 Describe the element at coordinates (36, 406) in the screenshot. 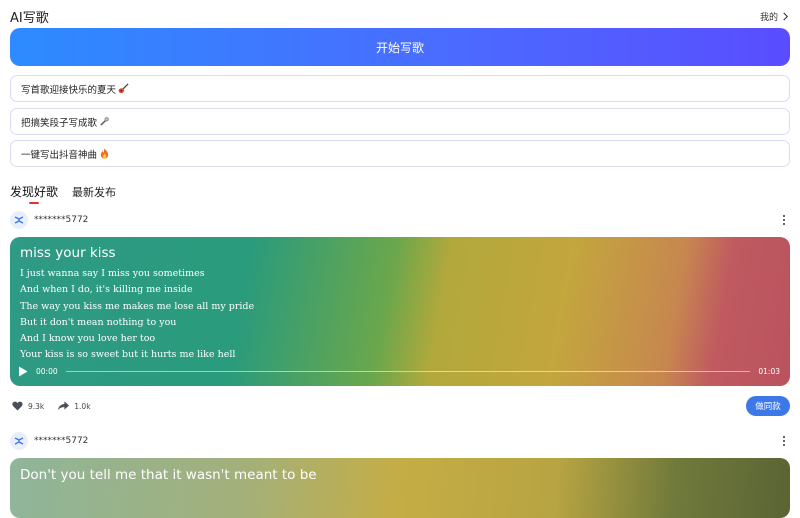

I see `like-count: 9.3k` at that location.